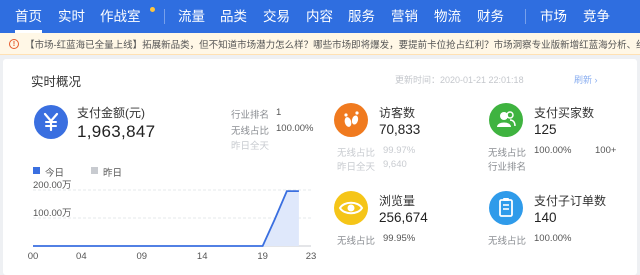  Describe the element at coordinates (564, 113) in the screenshot. I see `buyers-label: 支付买家数` at that location.